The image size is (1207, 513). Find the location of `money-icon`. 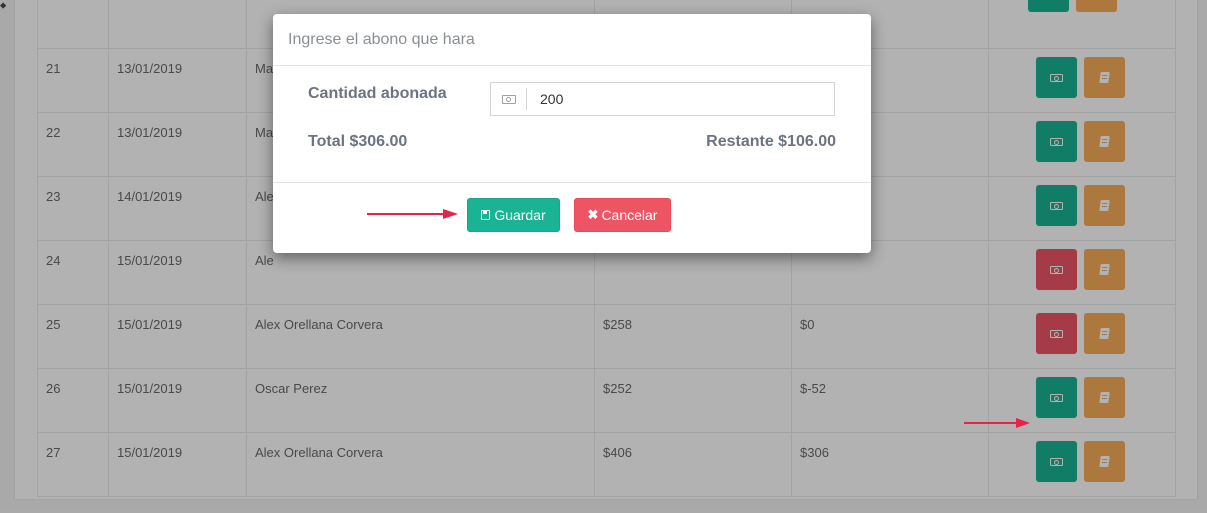

money-icon is located at coordinates (508, 99).